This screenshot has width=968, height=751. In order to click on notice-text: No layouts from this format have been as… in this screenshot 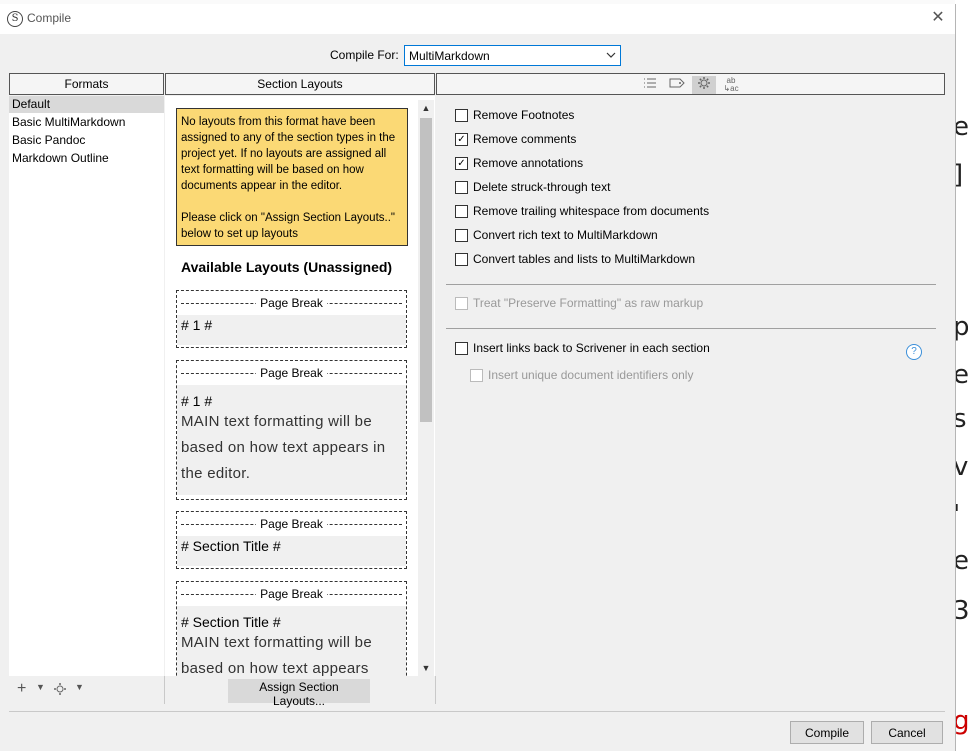, I will do `click(288, 154)`.